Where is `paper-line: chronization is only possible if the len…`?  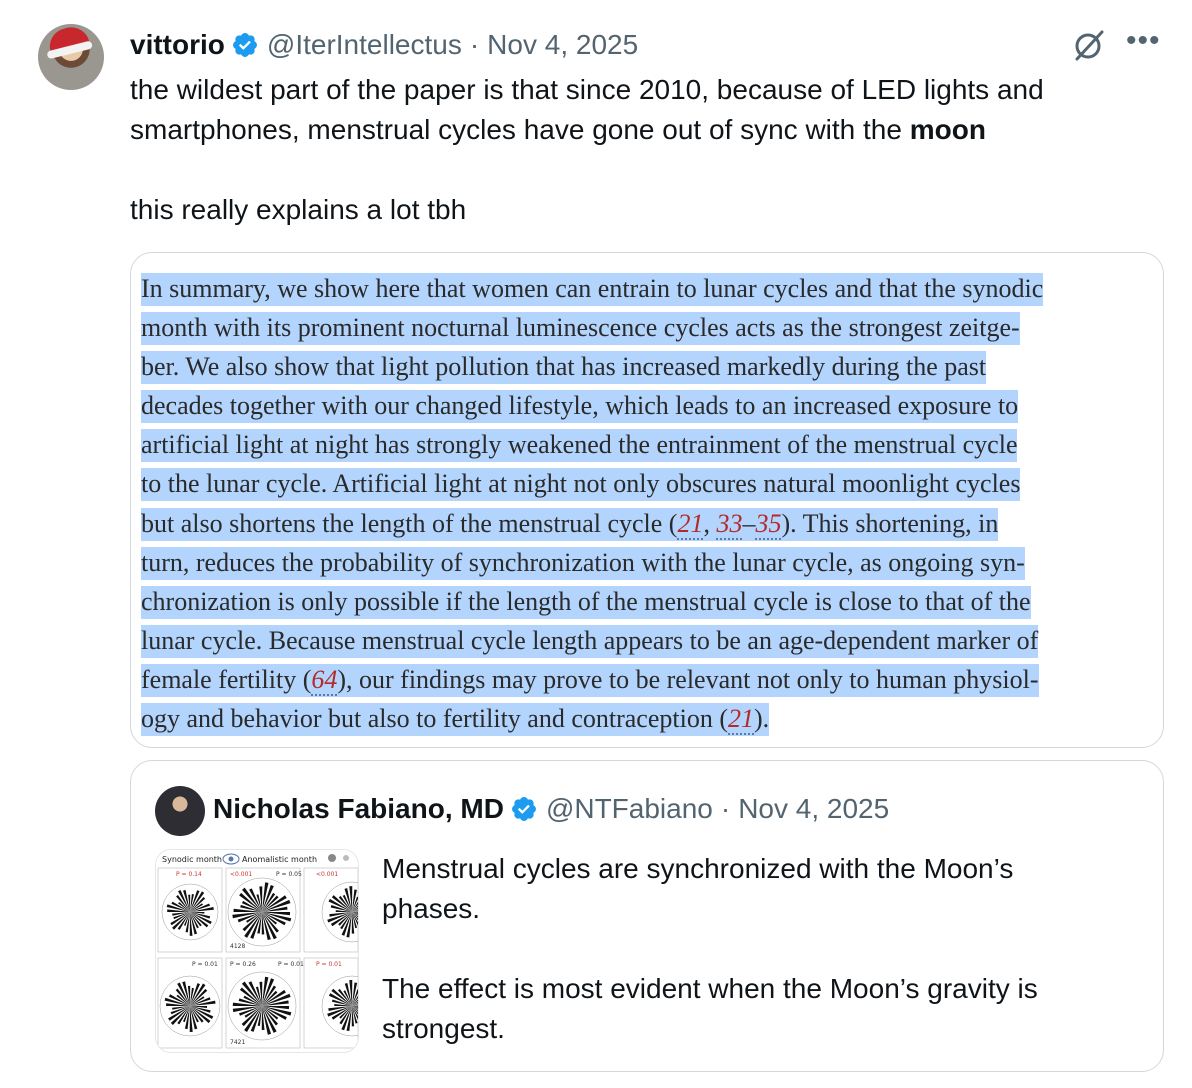 paper-line: chronization is only possible if the len… is located at coordinates (586, 602).